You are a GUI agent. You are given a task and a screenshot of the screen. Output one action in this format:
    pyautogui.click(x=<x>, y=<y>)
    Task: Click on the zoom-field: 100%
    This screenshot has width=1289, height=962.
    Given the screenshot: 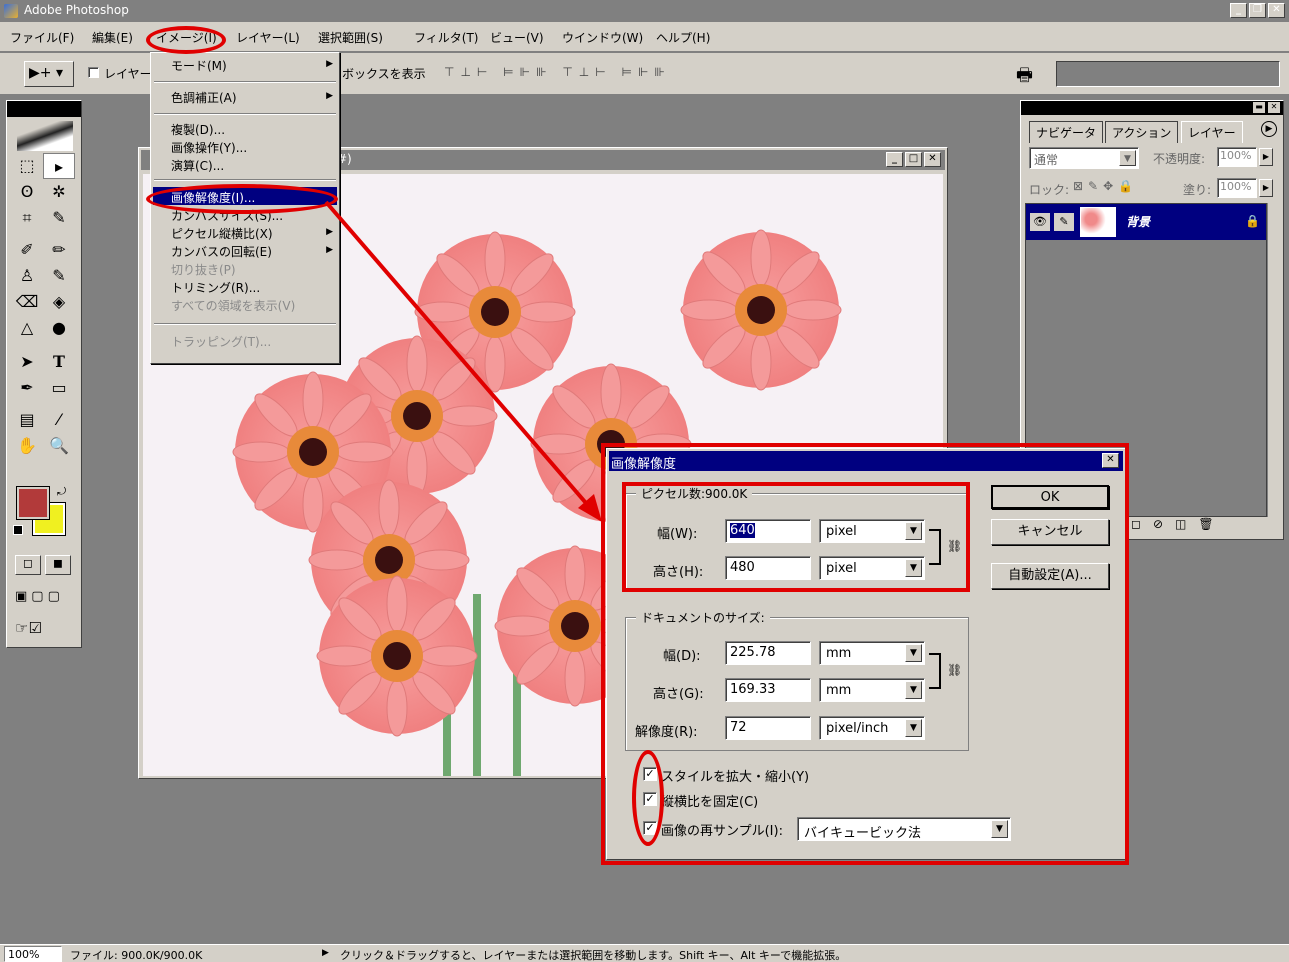 What is the action you would take?
    pyautogui.click(x=33, y=954)
    